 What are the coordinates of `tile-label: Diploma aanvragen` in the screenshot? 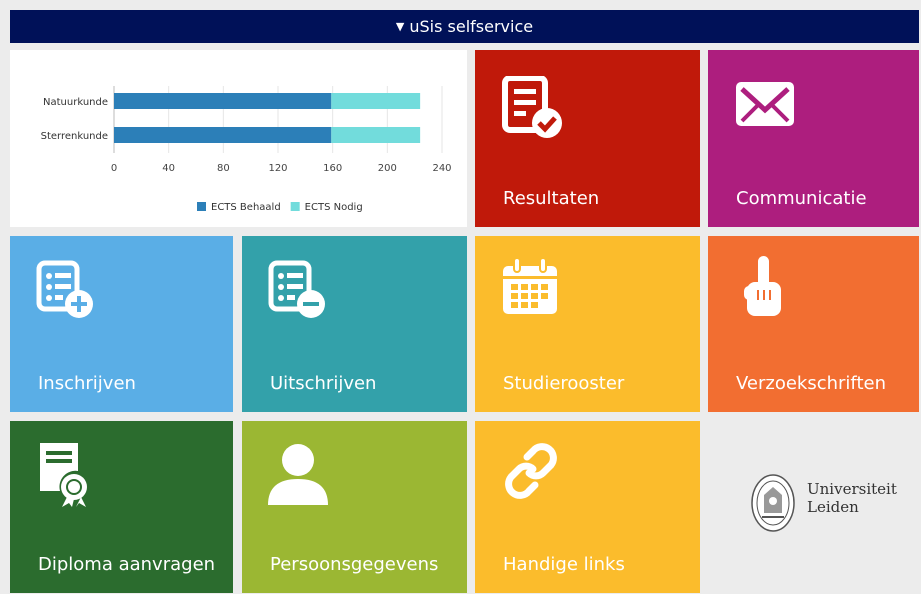 It's located at (127, 564).